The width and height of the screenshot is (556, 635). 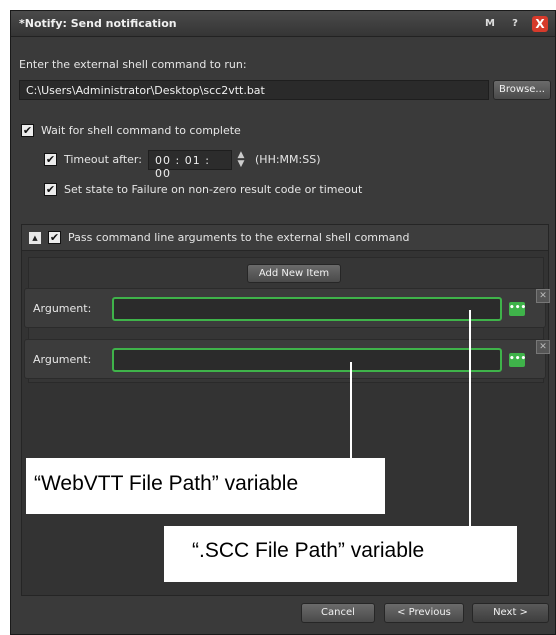 I want to click on scc-callout-line, so click(x=470, y=419).